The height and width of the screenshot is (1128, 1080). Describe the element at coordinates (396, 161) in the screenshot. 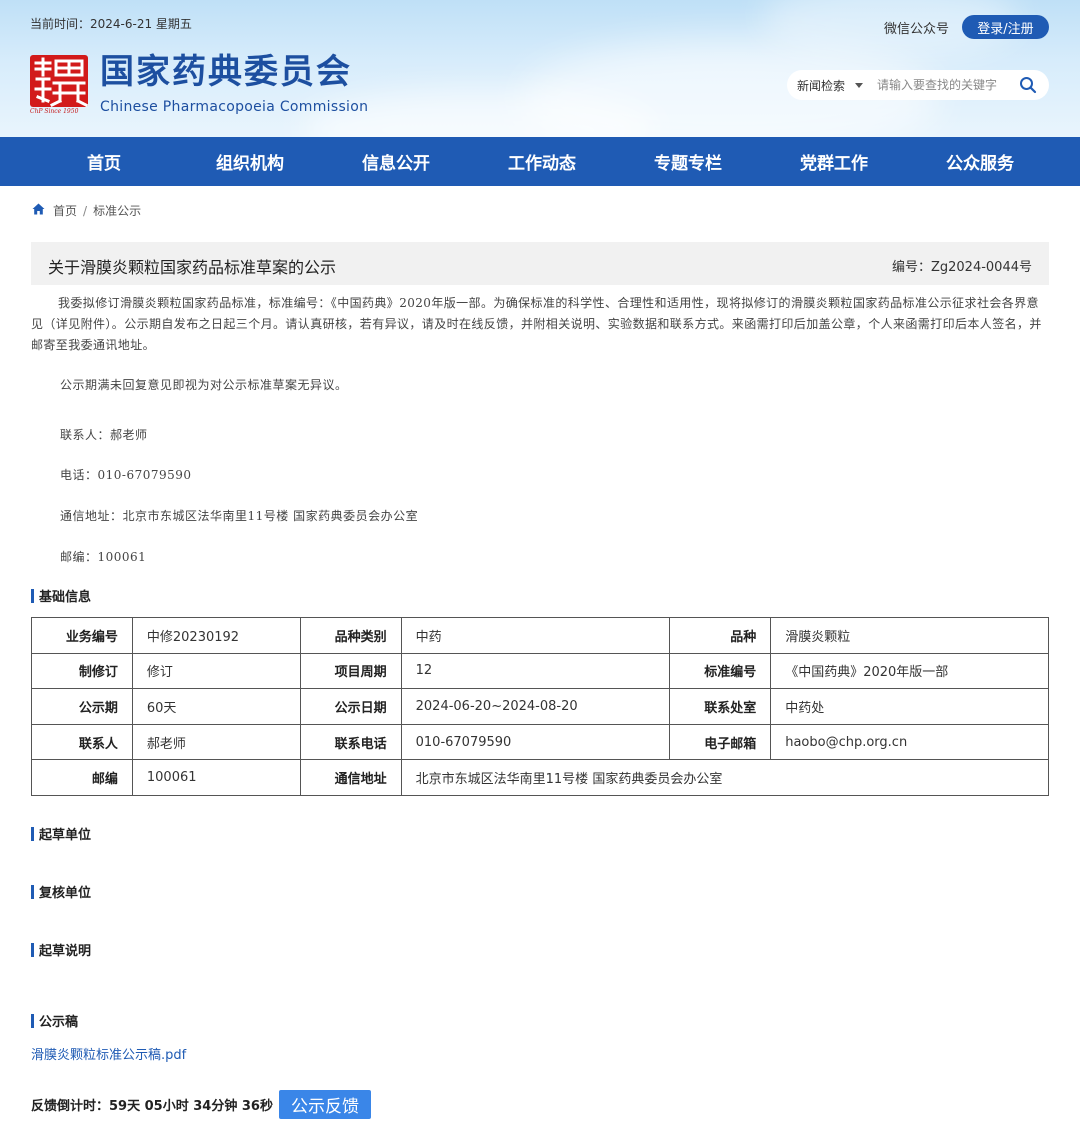

I see `nav-item-info-disclosure: 信息公开` at that location.